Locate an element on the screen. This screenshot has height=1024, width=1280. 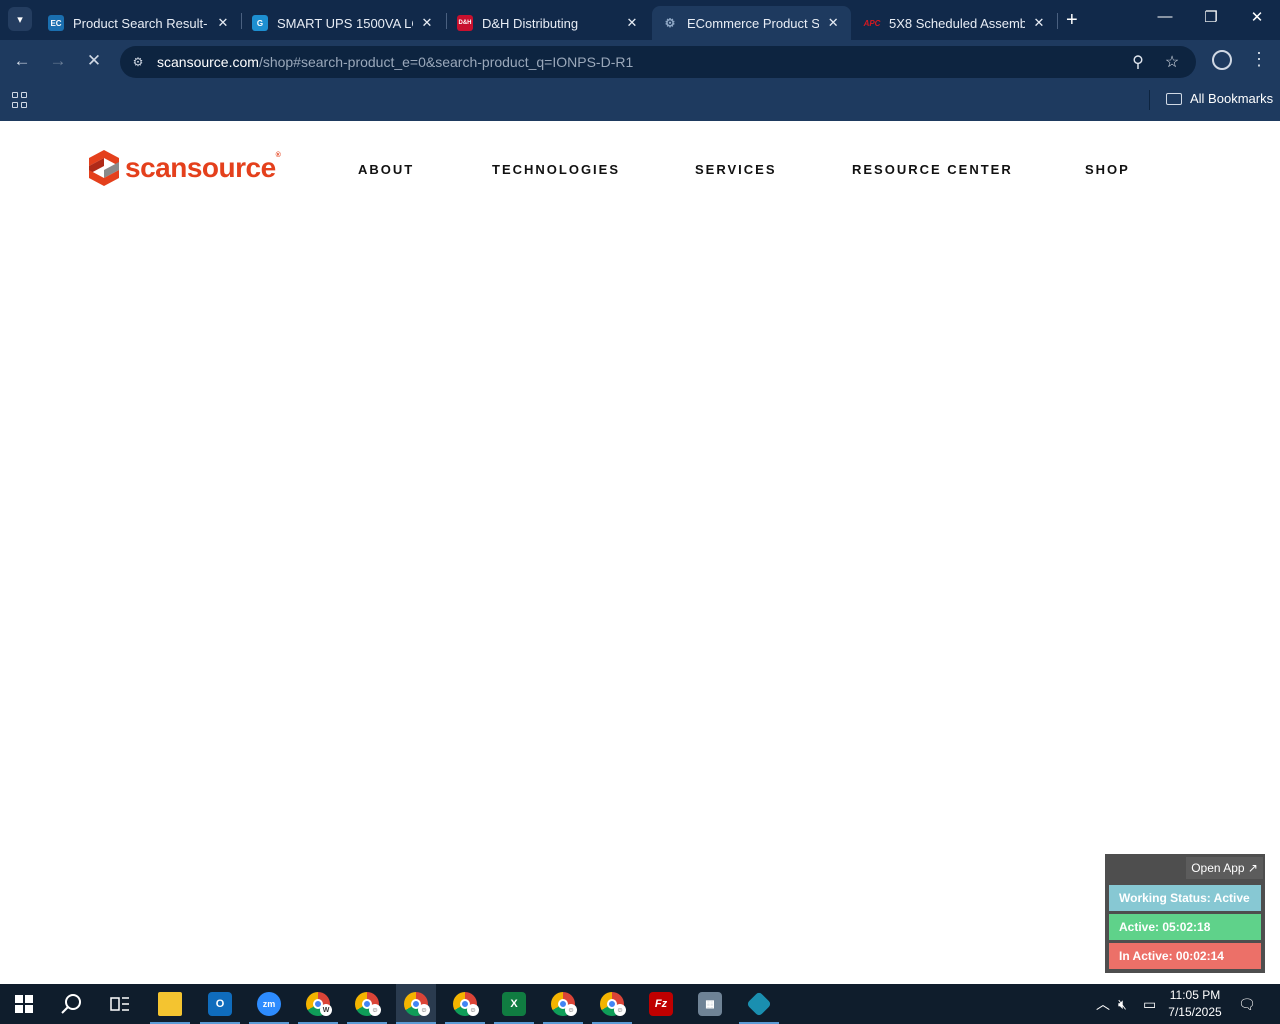
calculator-icon: ▦ is located at coordinates (710, 1004).